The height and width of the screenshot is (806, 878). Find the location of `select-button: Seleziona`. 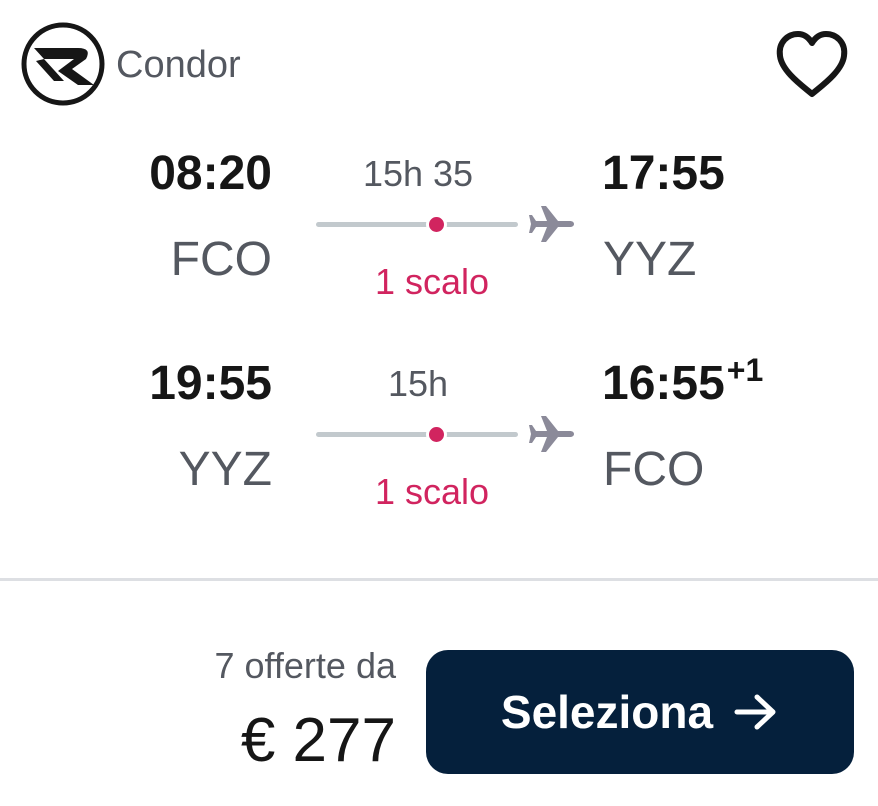

select-button: Seleziona is located at coordinates (640, 712).